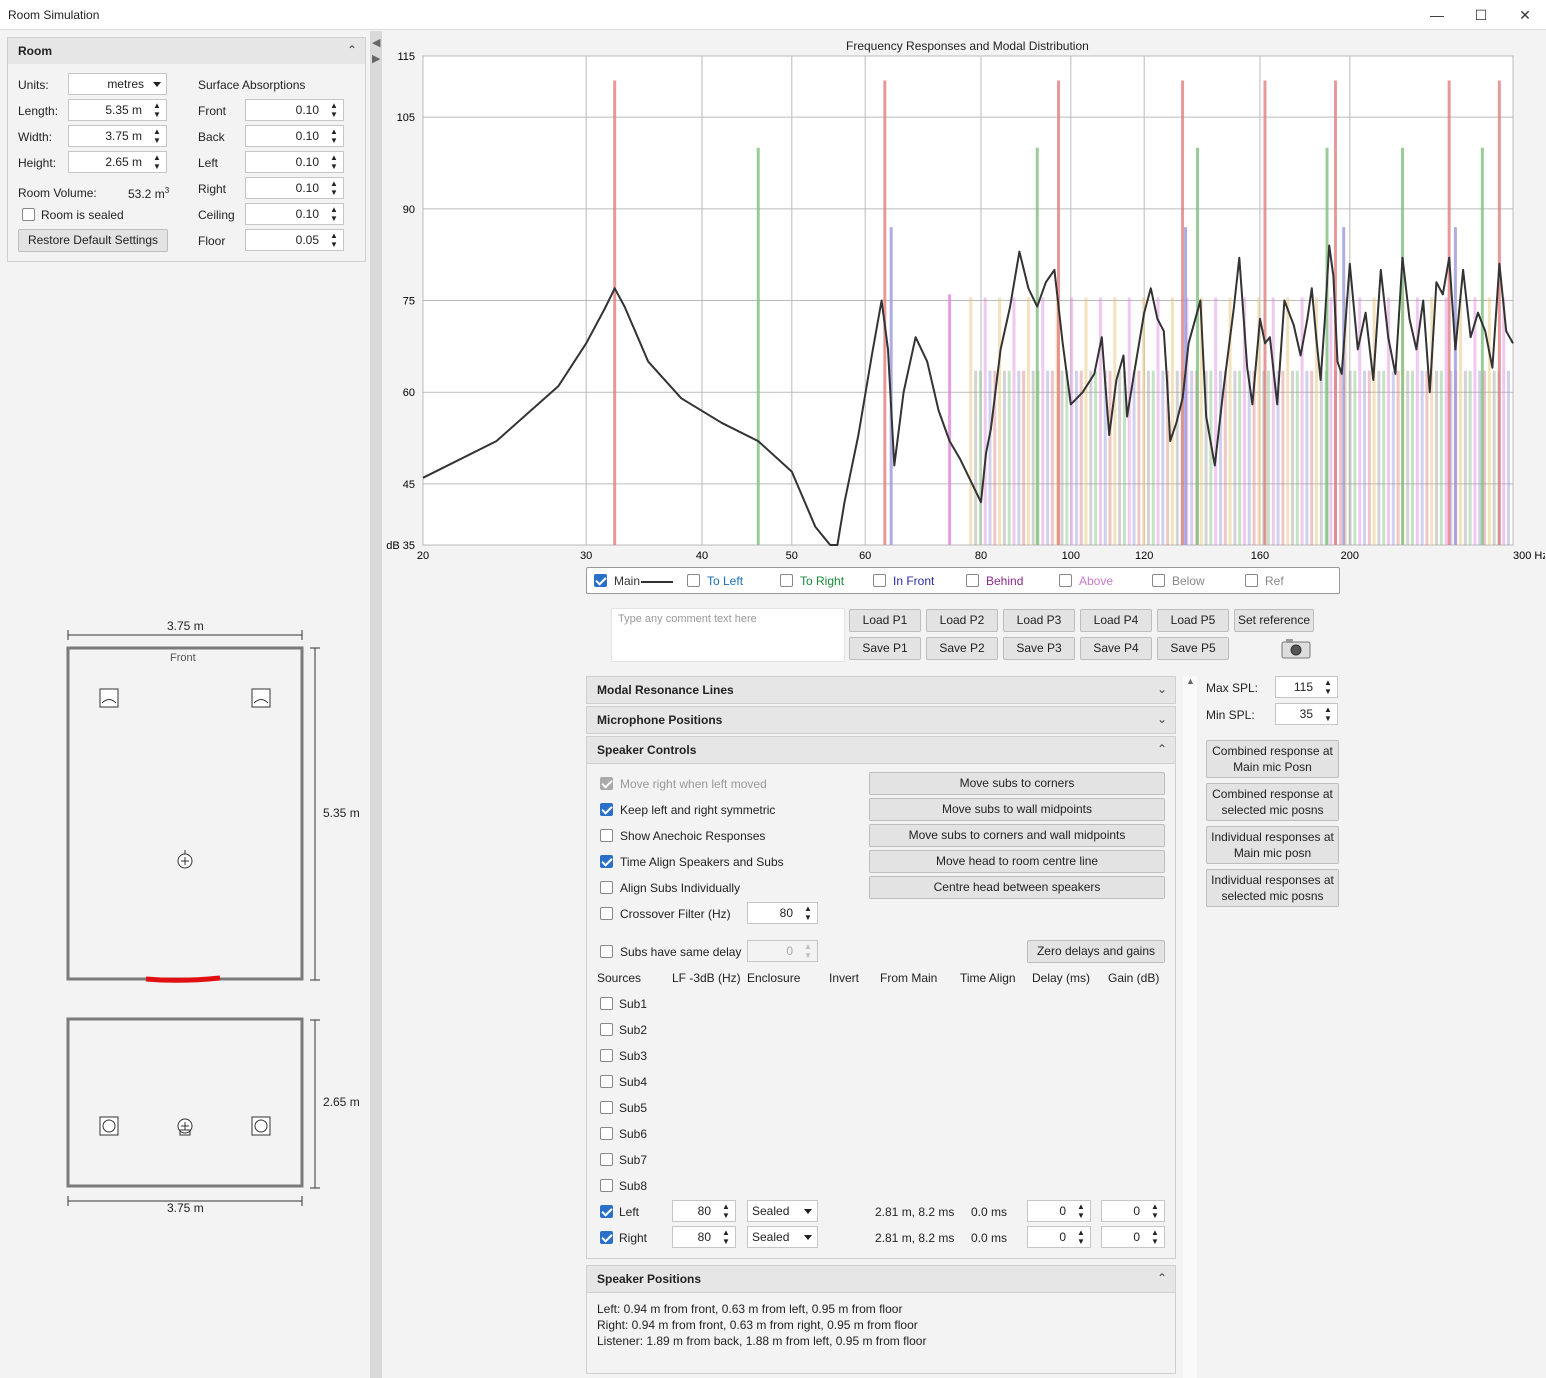 The image size is (1546, 1378). What do you see at coordinates (1017, 783) in the screenshot?
I see `move-subs-to-corners-button: Move subs to corners` at bounding box center [1017, 783].